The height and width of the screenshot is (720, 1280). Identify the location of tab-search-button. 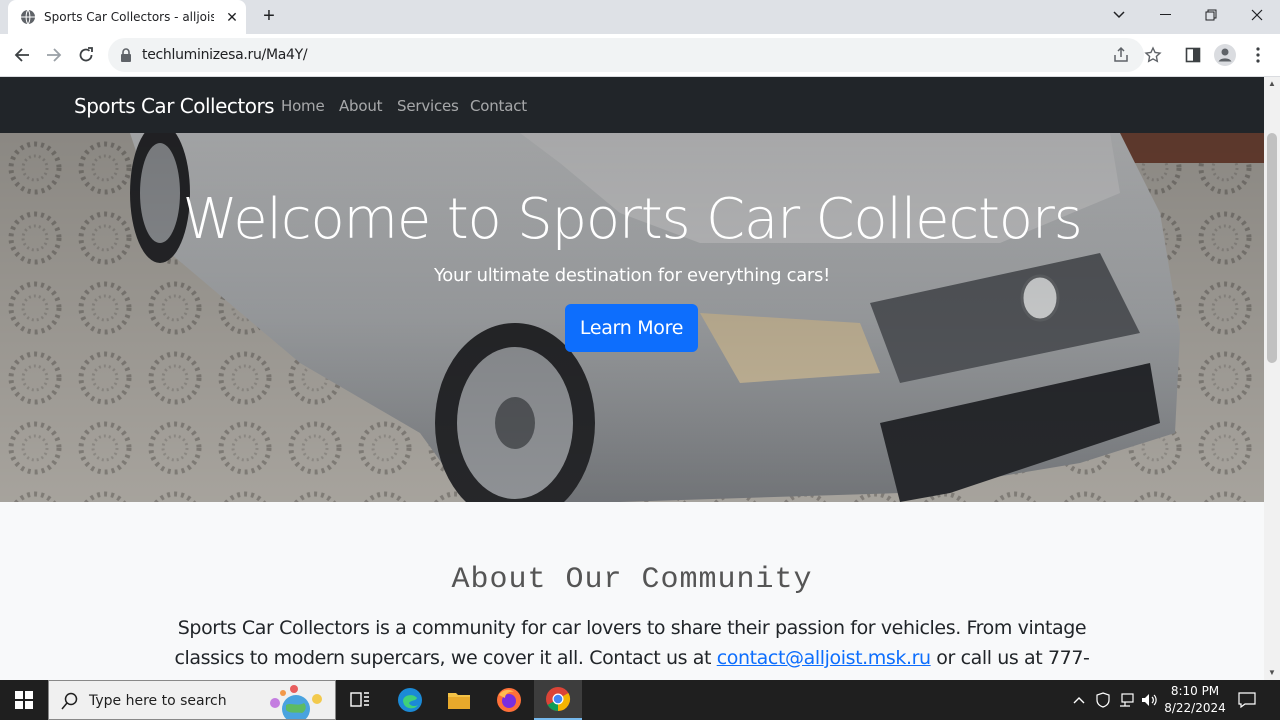
(1119, 15).